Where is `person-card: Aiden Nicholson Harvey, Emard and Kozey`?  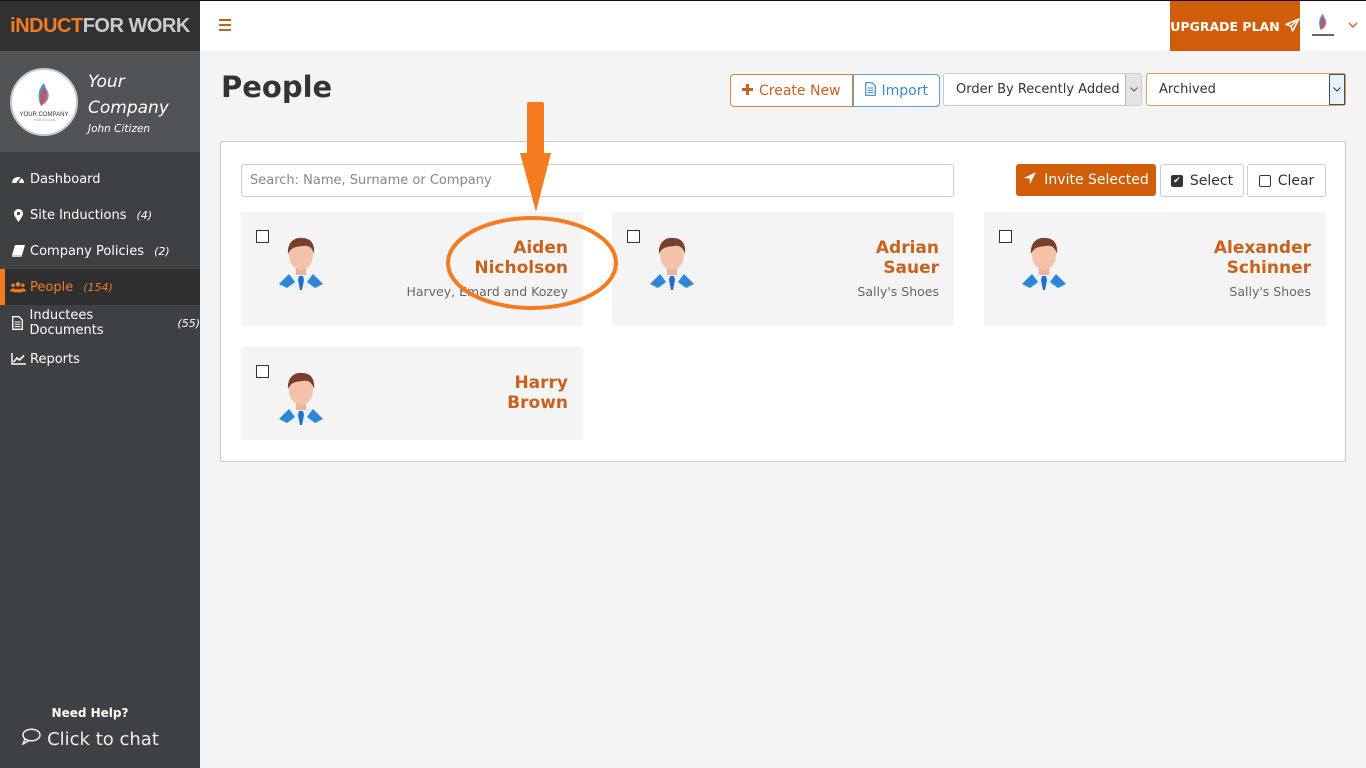 person-card: Aiden Nicholson Harvey, Emard and Kozey is located at coordinates (412, 269).